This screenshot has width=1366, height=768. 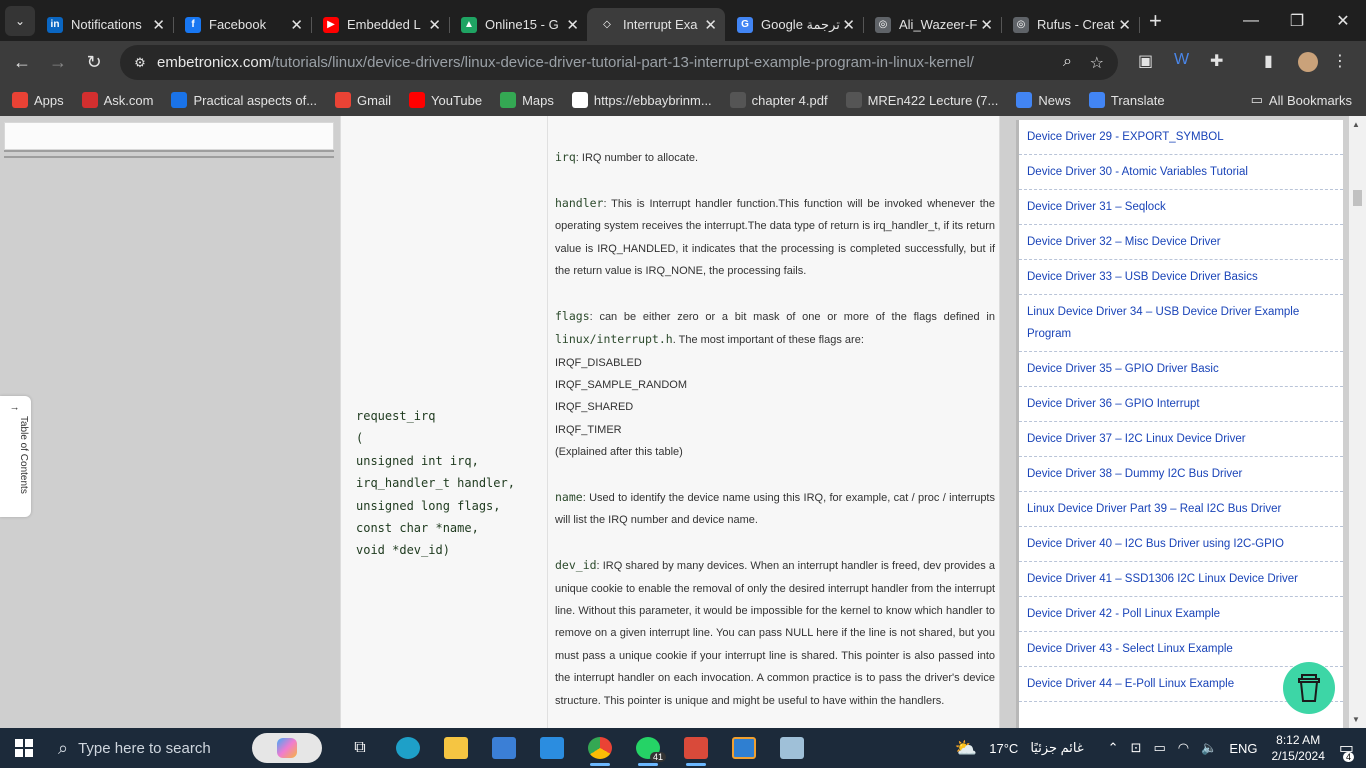 What do you see at coordinates (778, 100) in the screenshot?
I see `bookmark-item: chapter 4.pdf` at bounding box center [778, 100].